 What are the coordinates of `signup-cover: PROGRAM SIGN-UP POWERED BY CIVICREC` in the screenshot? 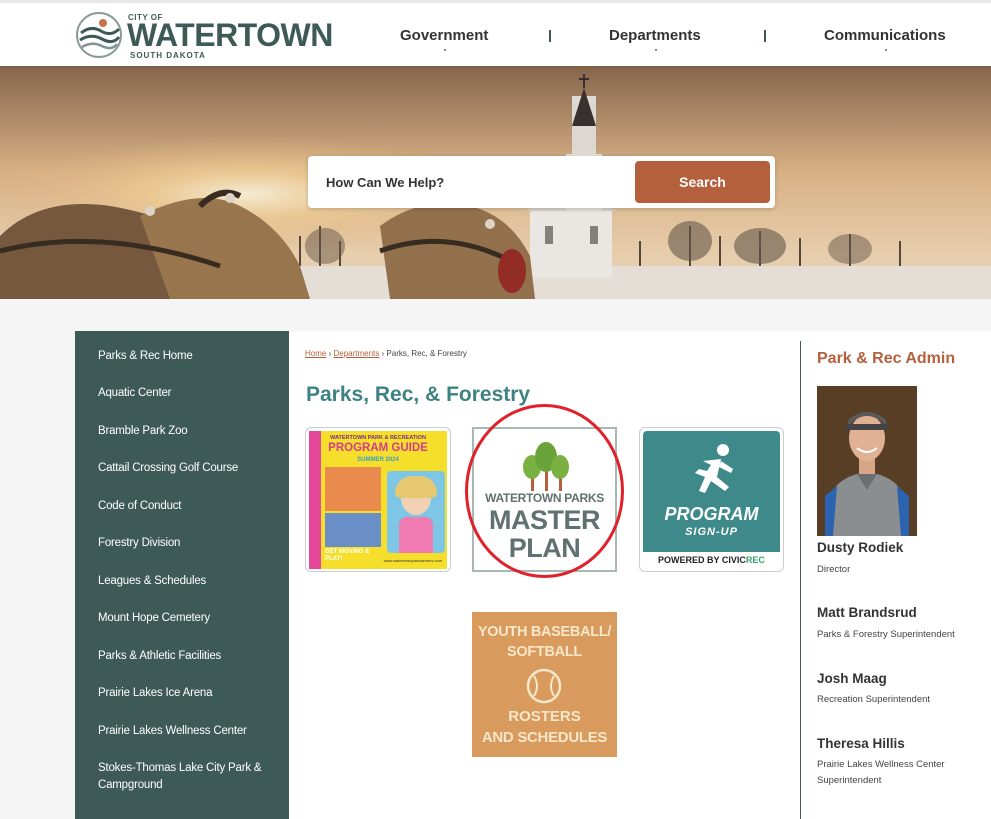 It's located at (711, 499).